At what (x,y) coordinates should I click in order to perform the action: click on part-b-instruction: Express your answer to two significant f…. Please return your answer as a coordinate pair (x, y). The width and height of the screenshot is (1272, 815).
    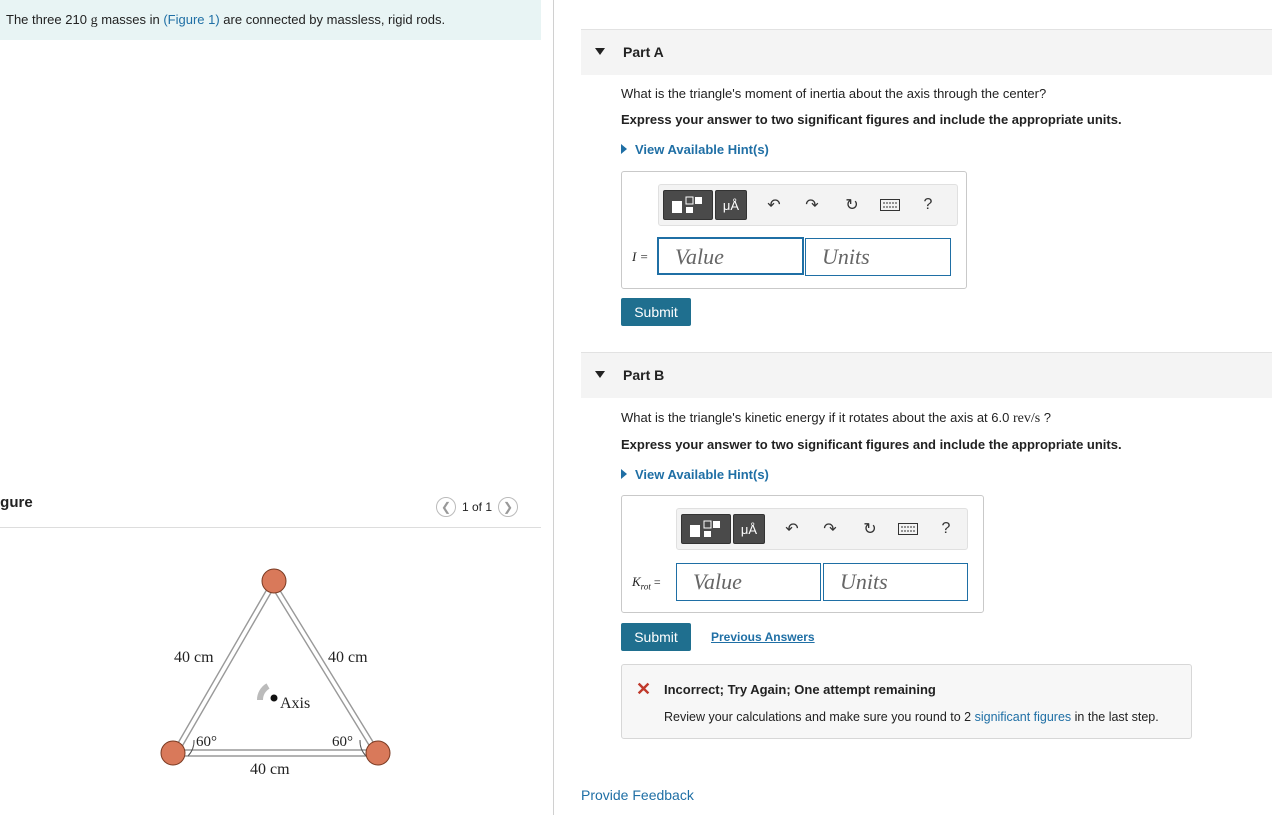
    Looking at the image, I should click on (871, 444).